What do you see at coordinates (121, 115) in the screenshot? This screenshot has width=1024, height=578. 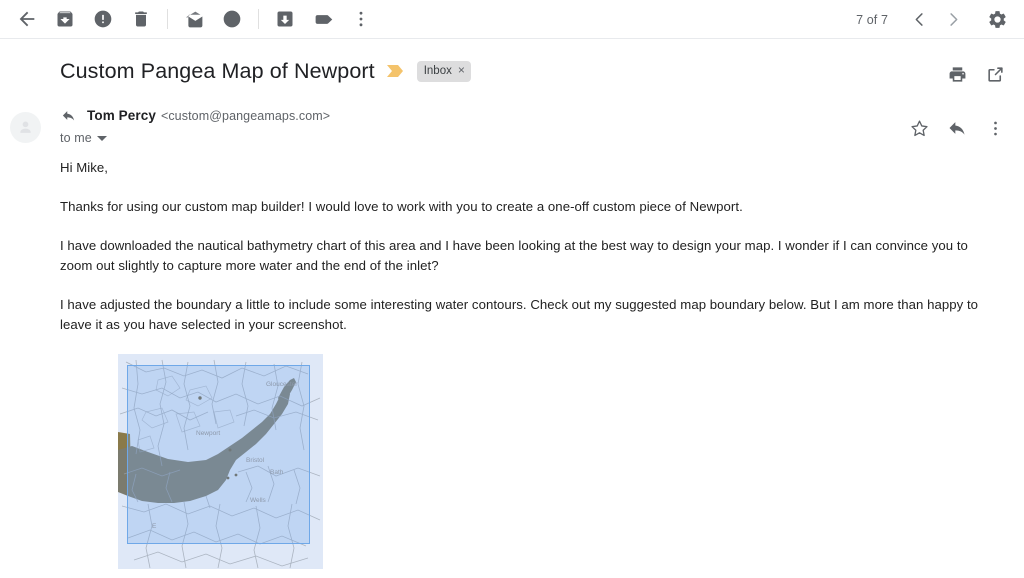 I see `sender-name: Tom Percy` at bounding box center [121, 115].